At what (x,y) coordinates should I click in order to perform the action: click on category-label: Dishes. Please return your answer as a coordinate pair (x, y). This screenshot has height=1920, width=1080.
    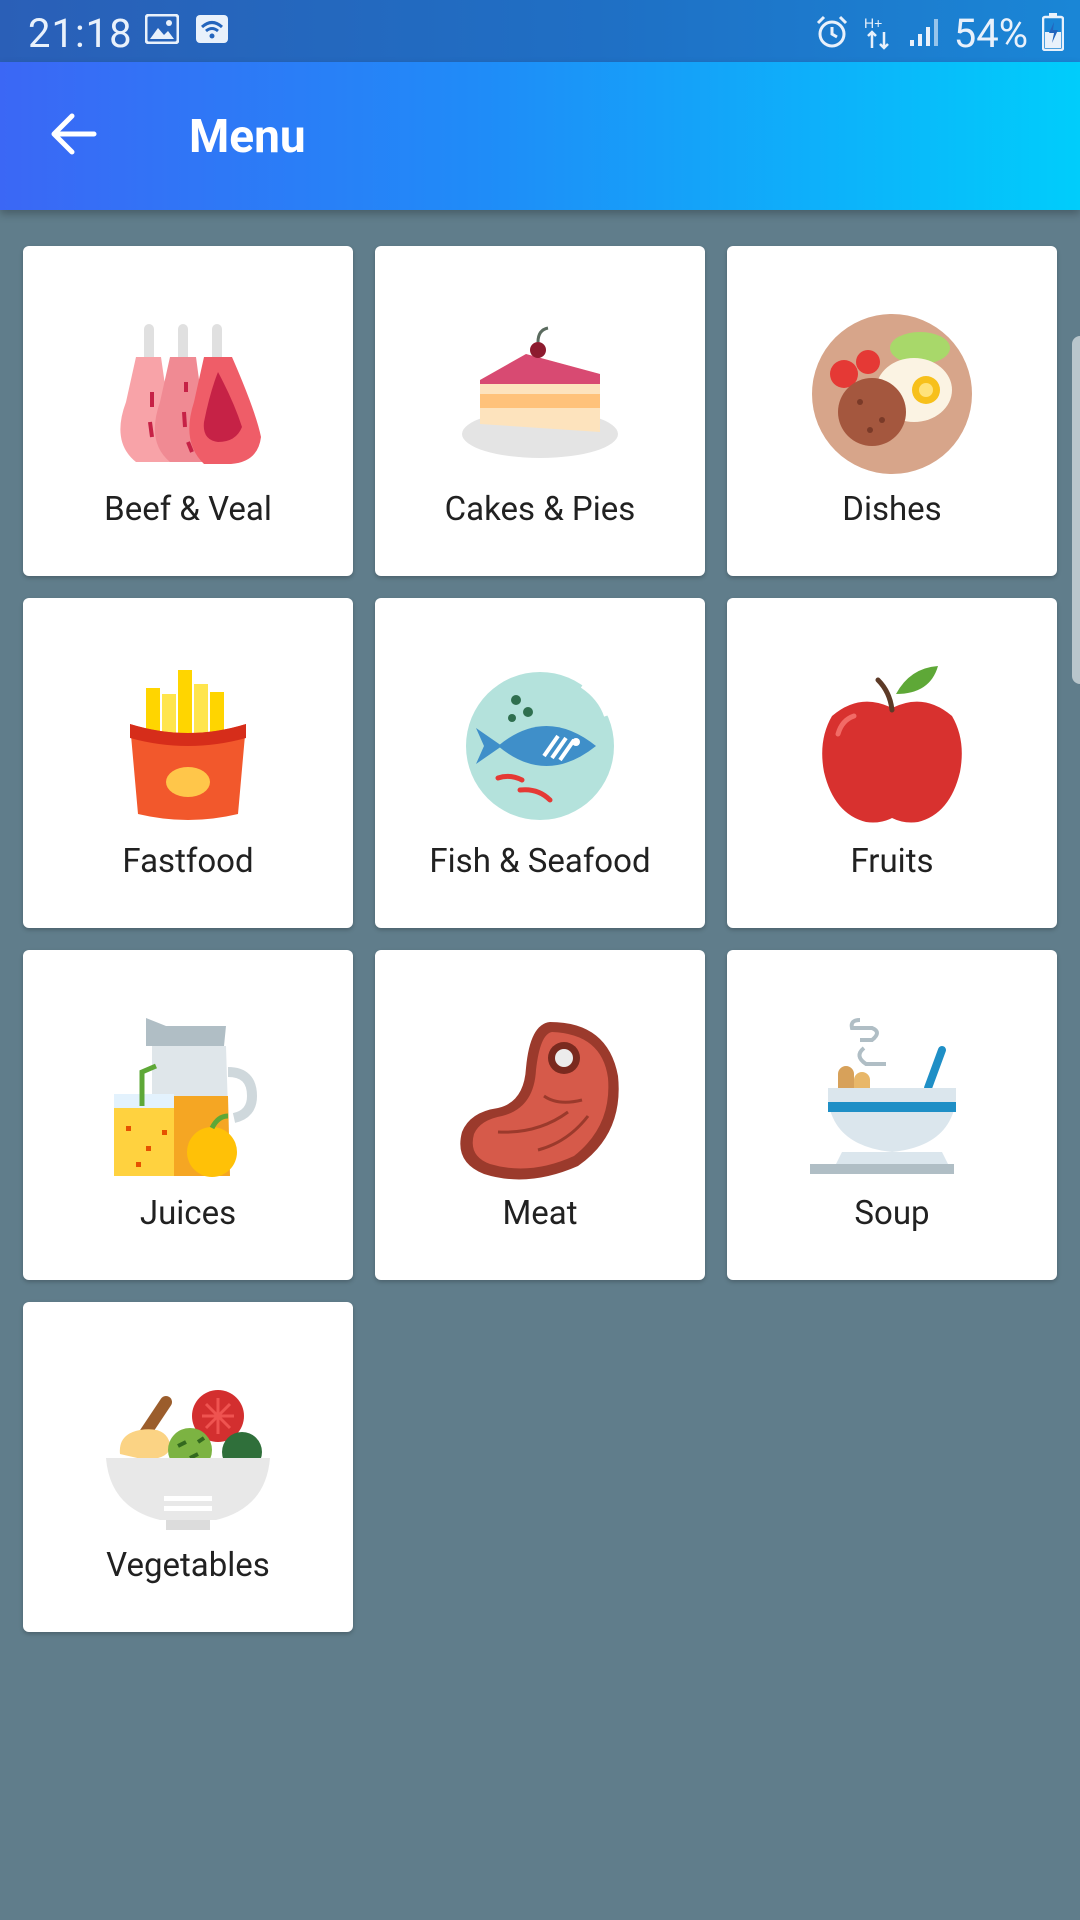
    Looking at the image, I should click on (892, 509).